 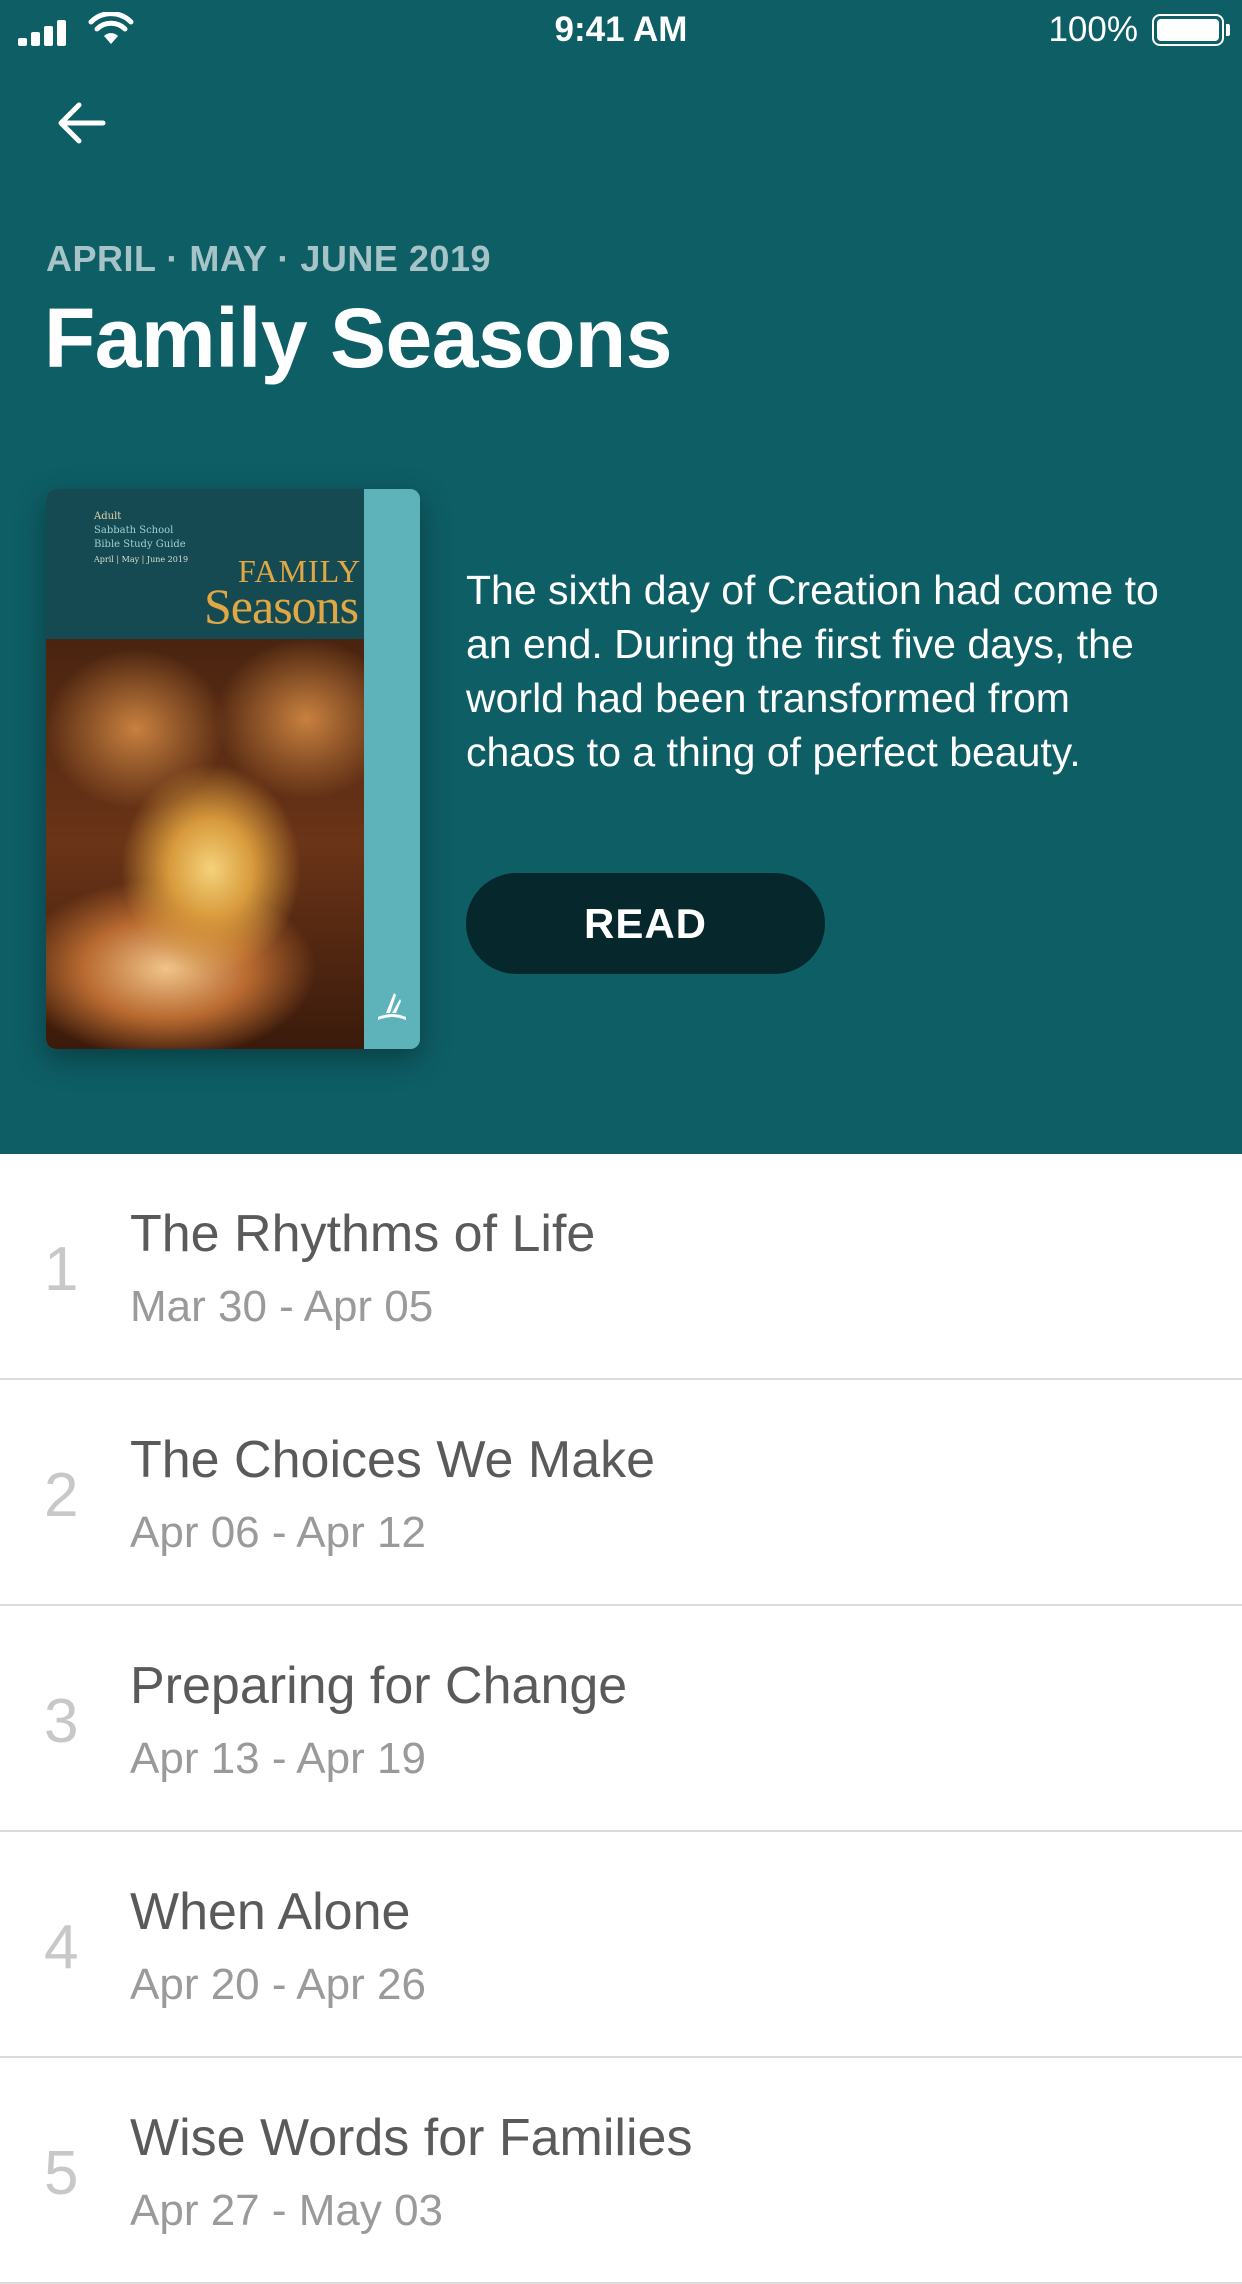 What do you see at coordinates (205, 844) in the screenshot?
I see `cover-photo` at bounding box center [205, 844].